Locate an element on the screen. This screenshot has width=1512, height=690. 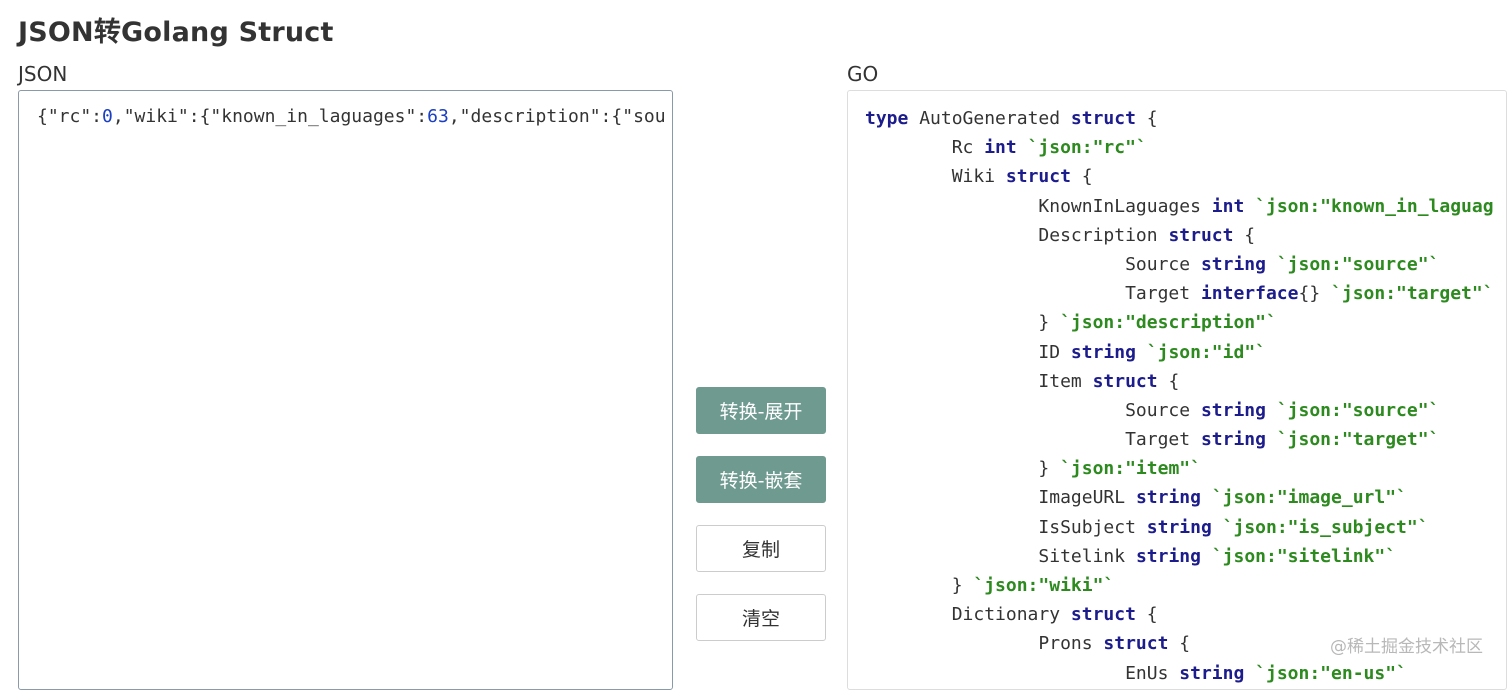
go-keyword: type is located at coordinates (887, 118).